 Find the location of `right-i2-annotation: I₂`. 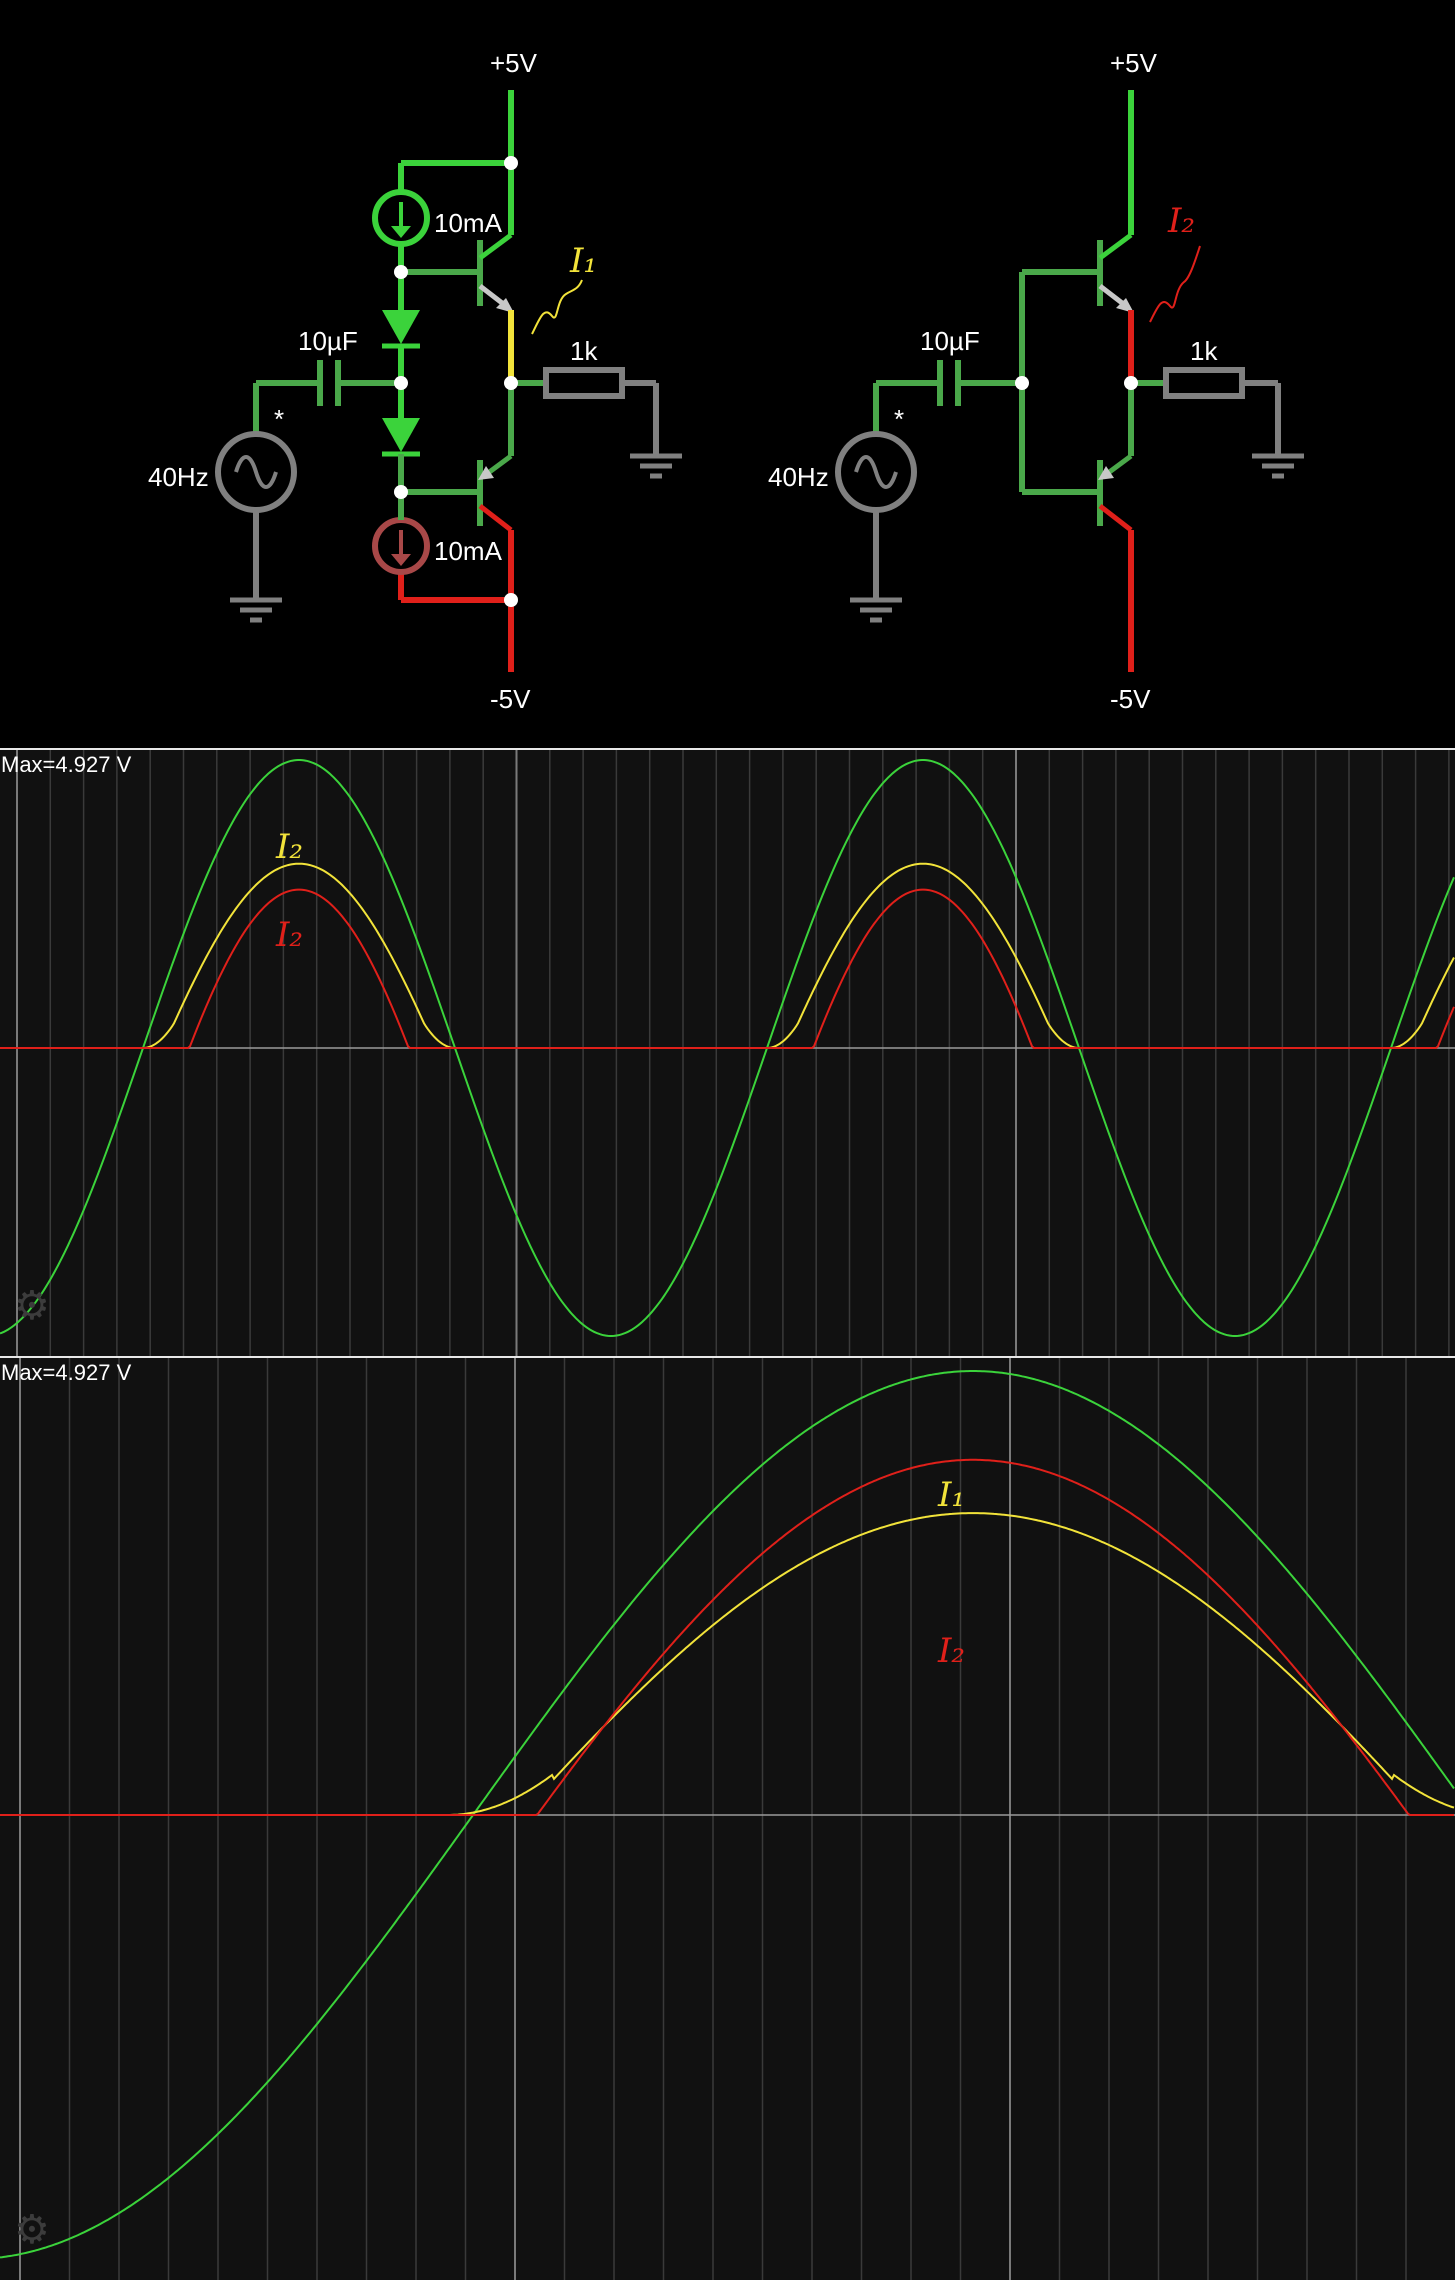

right-i2-annotation: I₂ is located at coordinates (1181, 221).